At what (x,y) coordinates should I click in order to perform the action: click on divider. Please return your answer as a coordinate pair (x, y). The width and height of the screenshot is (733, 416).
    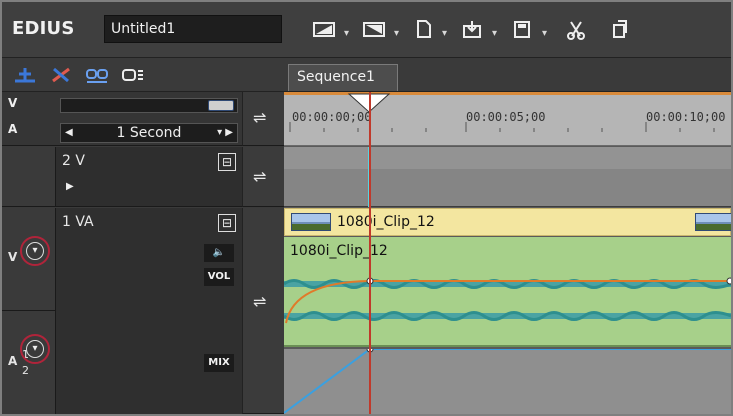
    Looking at the image, I should click on (29, 310).